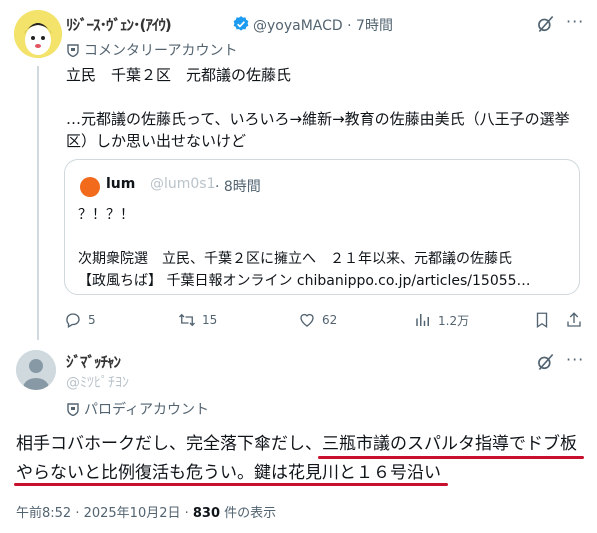  I want to click on like-icon, so click(307, 320).